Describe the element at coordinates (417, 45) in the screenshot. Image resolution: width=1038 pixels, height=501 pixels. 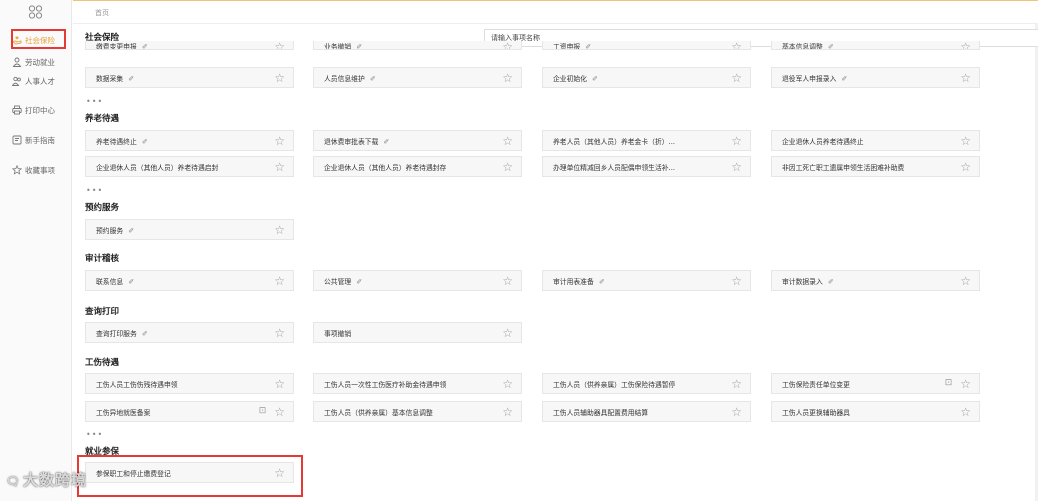
I see `service-card: 业务撤销 ✐ ☆` at that location.